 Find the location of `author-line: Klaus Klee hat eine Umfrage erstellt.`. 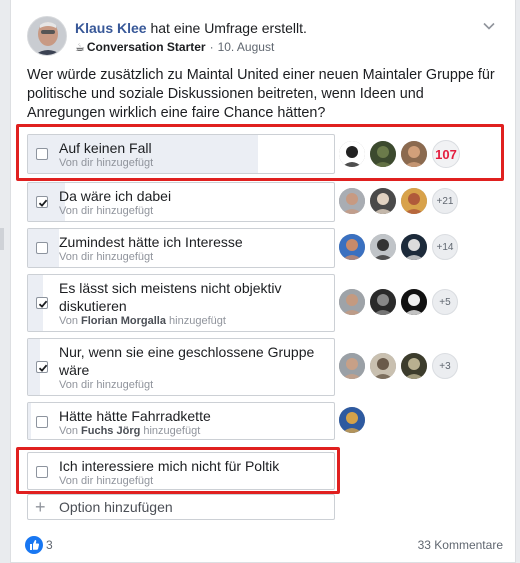

author-line: Klaus Klee hat eine Umfrage erstellt. is located at coordinates (191, 28).